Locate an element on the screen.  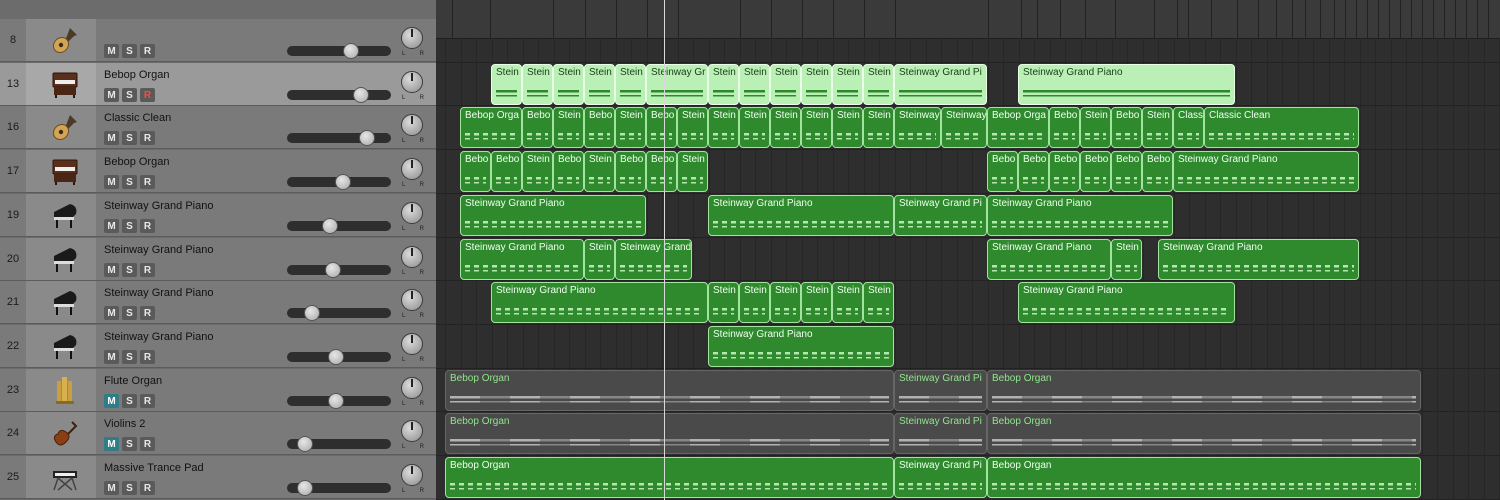
track-header-19: 19 Steinway Grand Piano M S R L R is located at coordinates (218, 215).